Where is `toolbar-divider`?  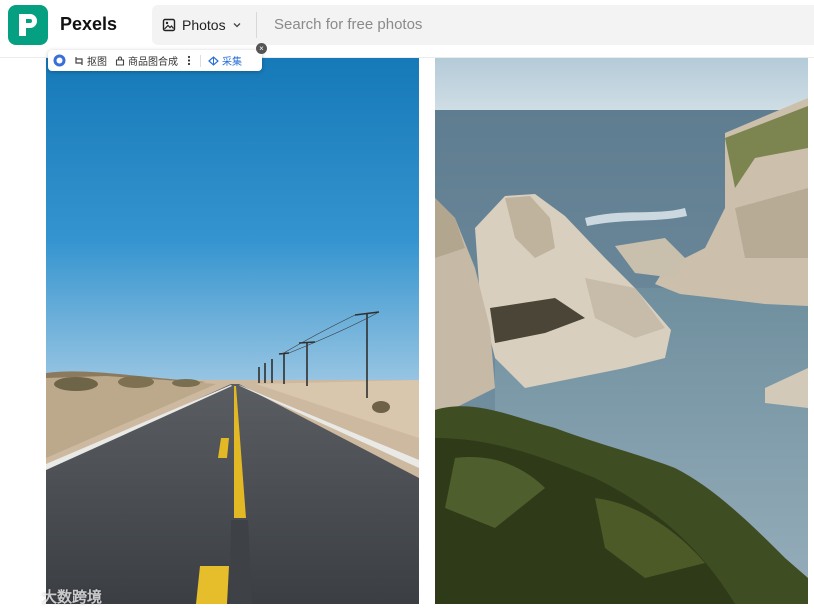 toolbar-divider is located at coordinates (200, 60).